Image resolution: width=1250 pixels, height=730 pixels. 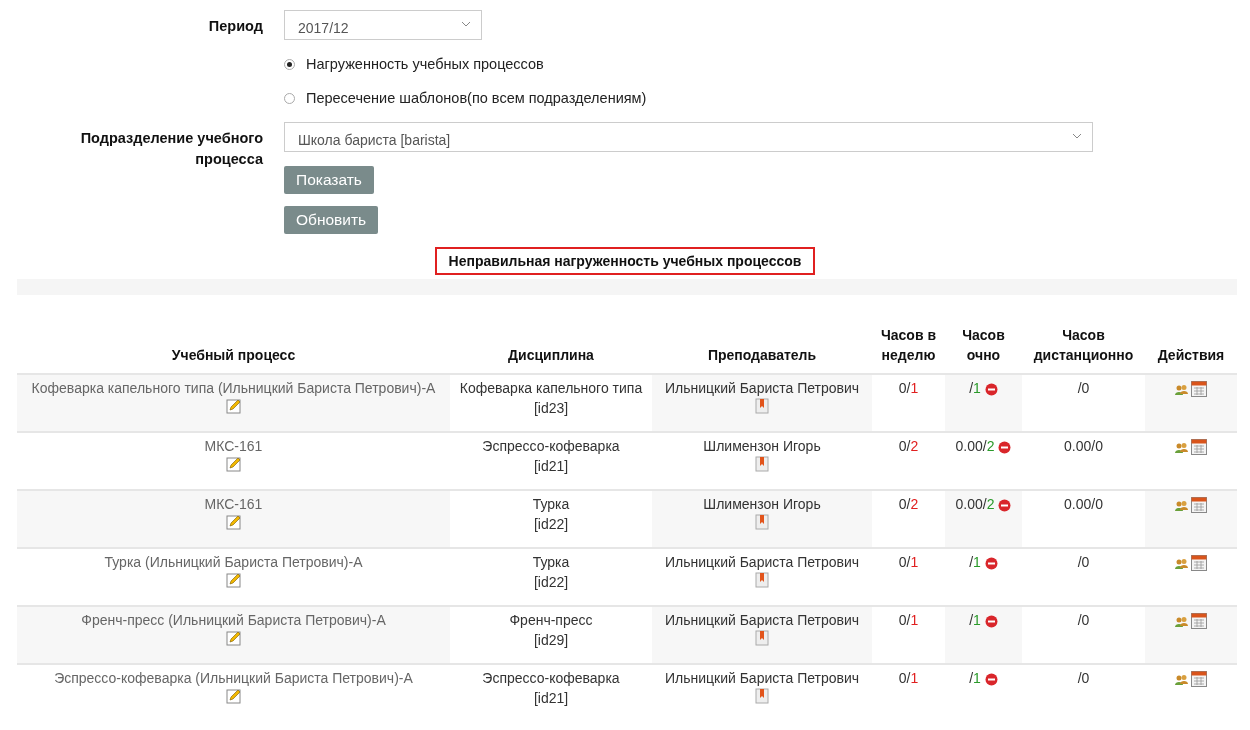 What do you see at coordinates (329, 180) in the screenshot?
I see `action-button: Показать` at bounding box center [329, 180].